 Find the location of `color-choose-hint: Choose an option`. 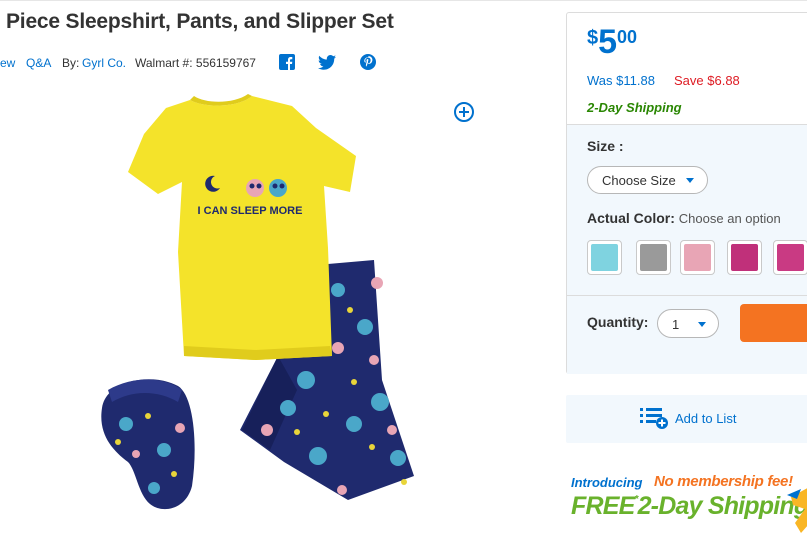

color-choose-hint: Choose an option is located at coordinates (729, 218).